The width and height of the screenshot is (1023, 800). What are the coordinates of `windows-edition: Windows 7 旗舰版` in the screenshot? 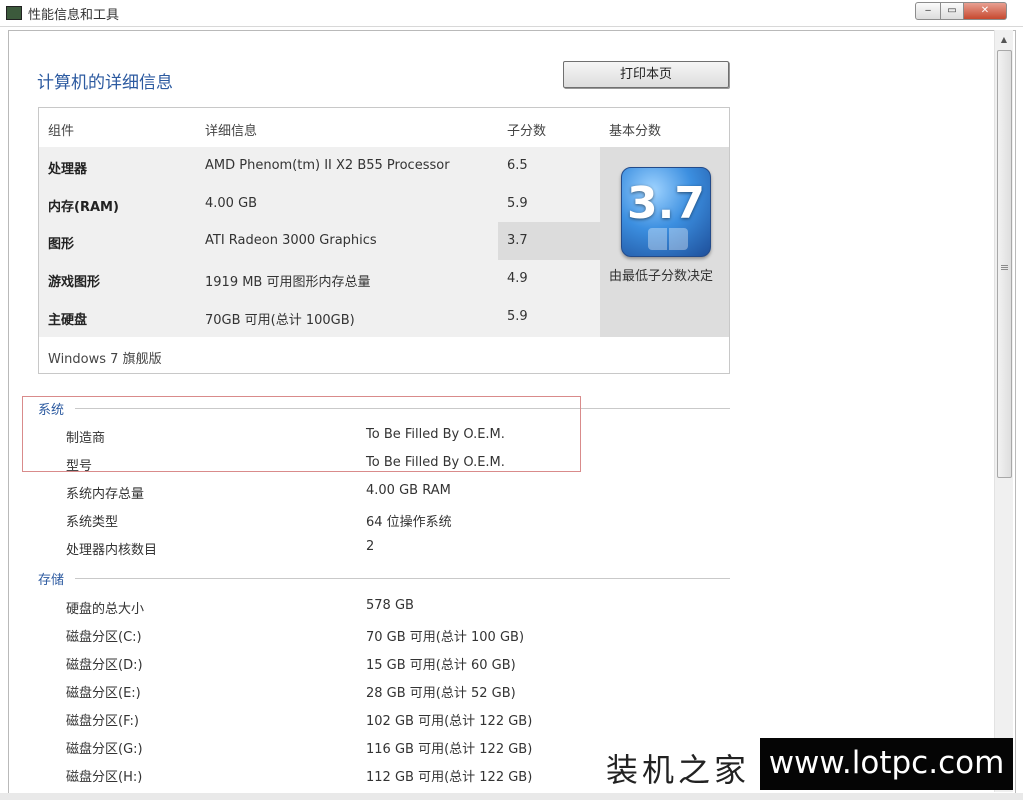 It's located at (105, 359).